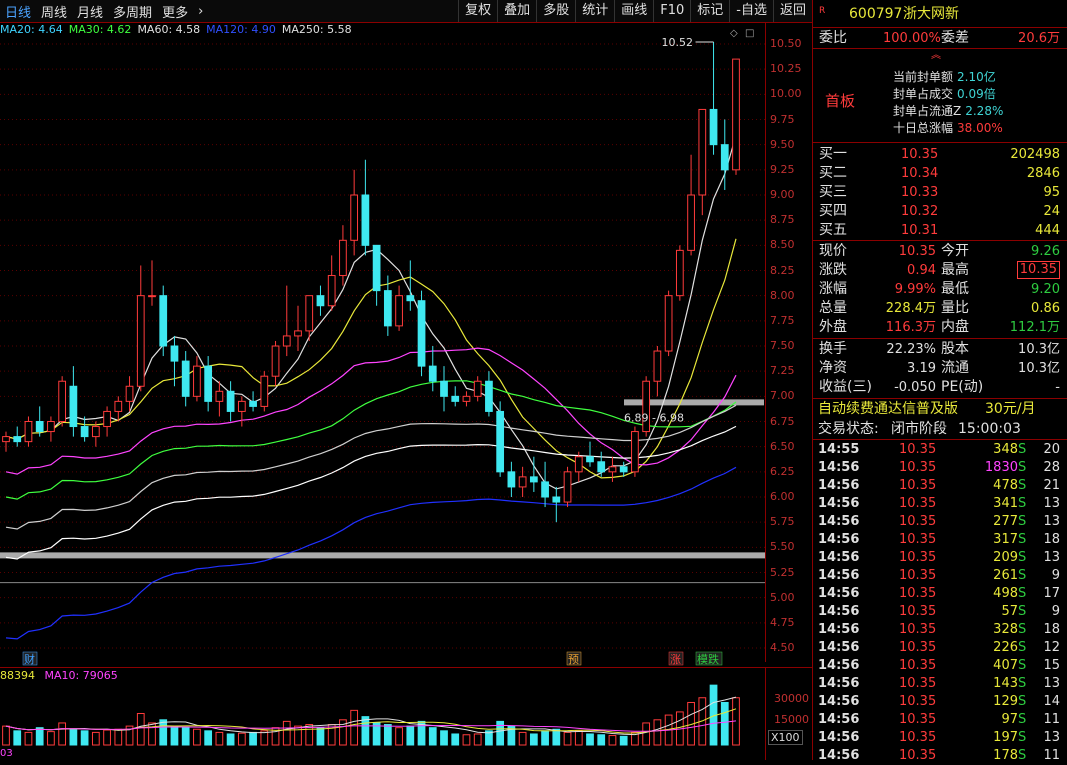  I want to click on tool-button: 多股, so click(555, 11).